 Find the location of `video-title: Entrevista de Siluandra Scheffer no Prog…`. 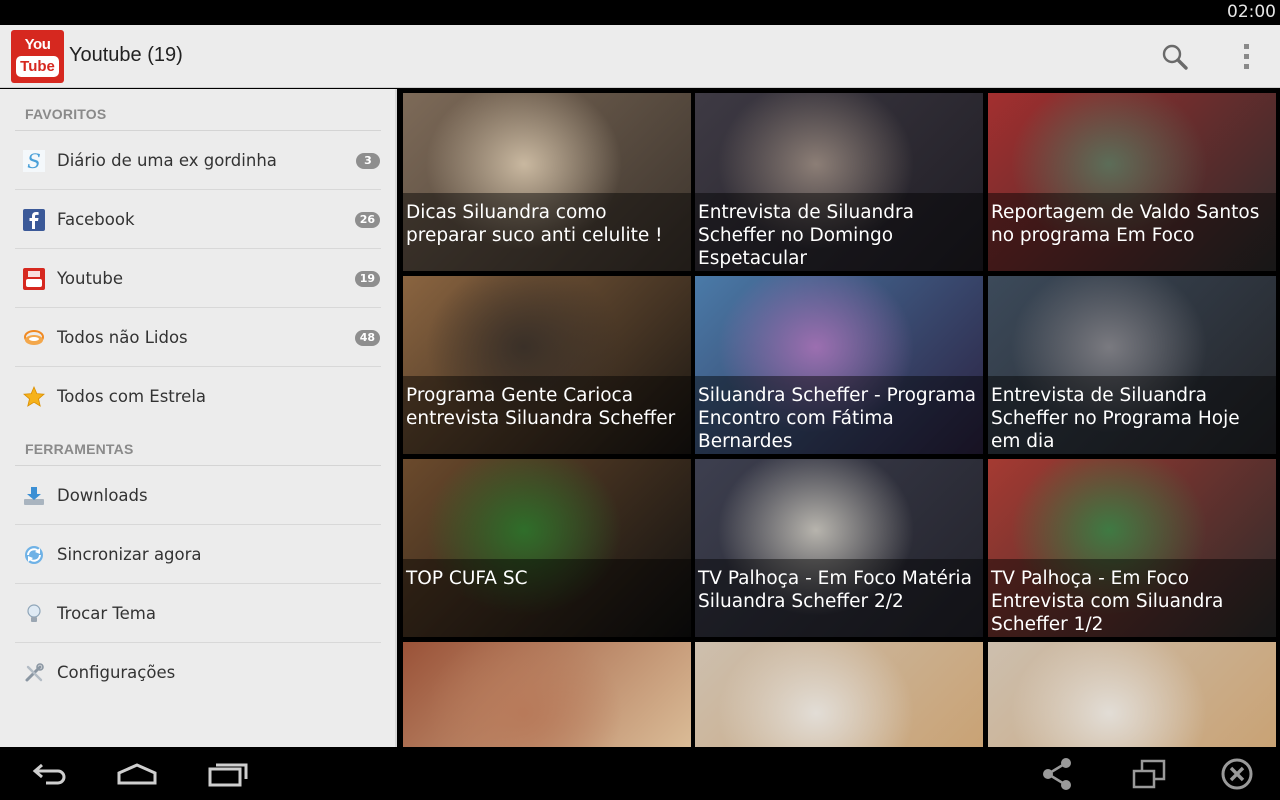

video-title: Entrevista de Siluandra Scheffer no Prog… is located at coordinates (1115, 418).